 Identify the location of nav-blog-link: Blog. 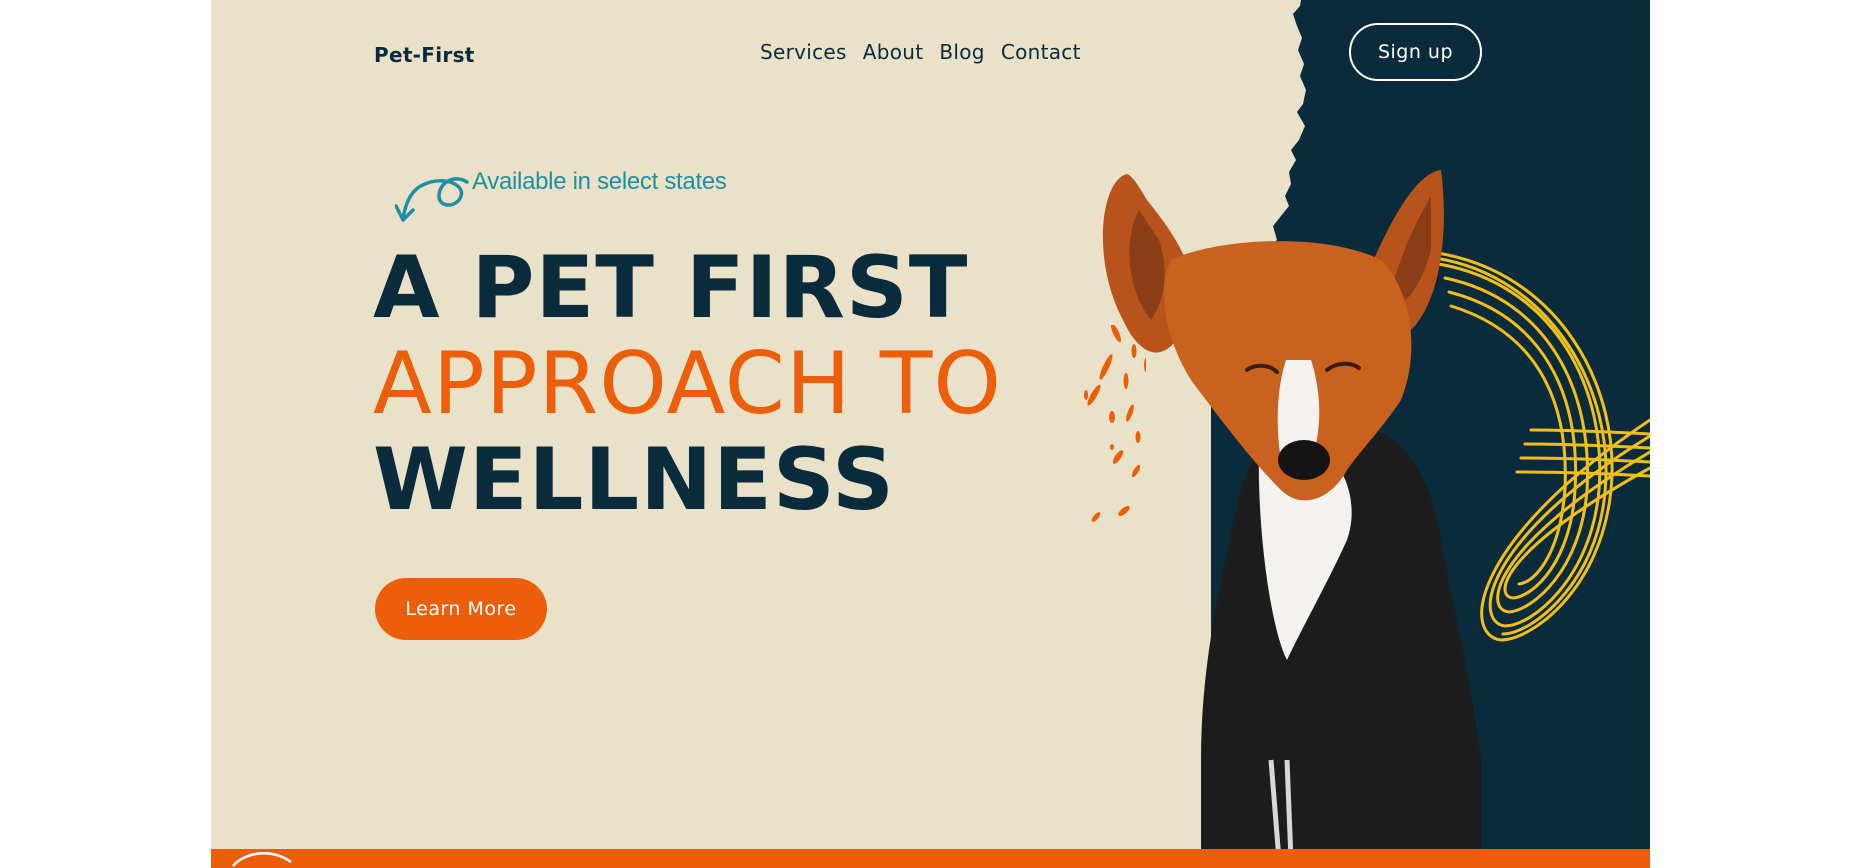
(961, 52).